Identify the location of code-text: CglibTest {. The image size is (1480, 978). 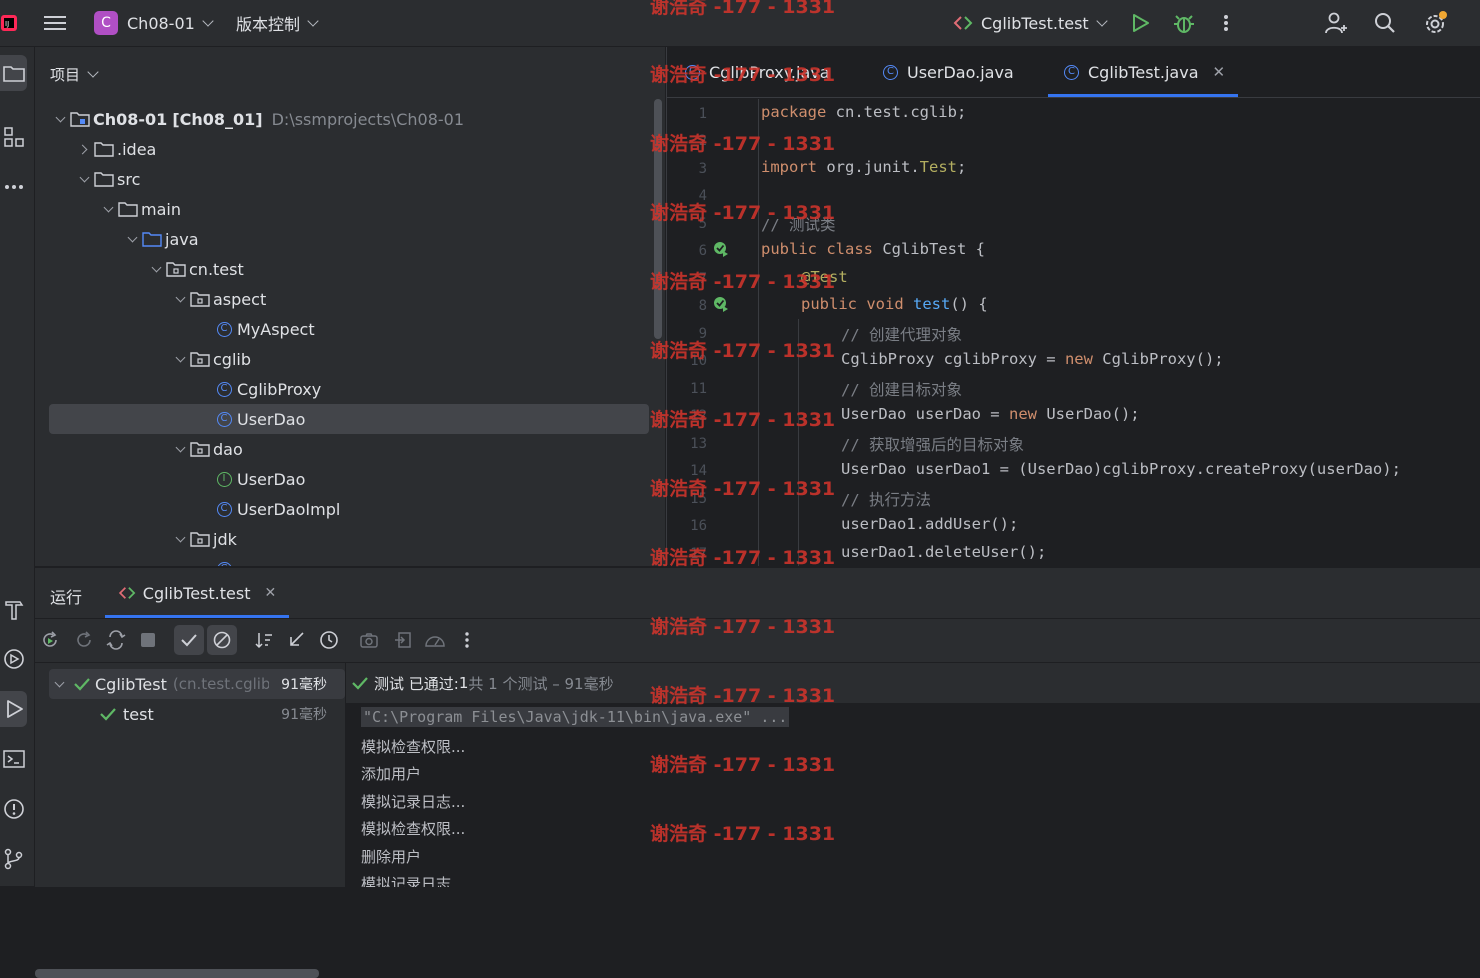
(928, 249).